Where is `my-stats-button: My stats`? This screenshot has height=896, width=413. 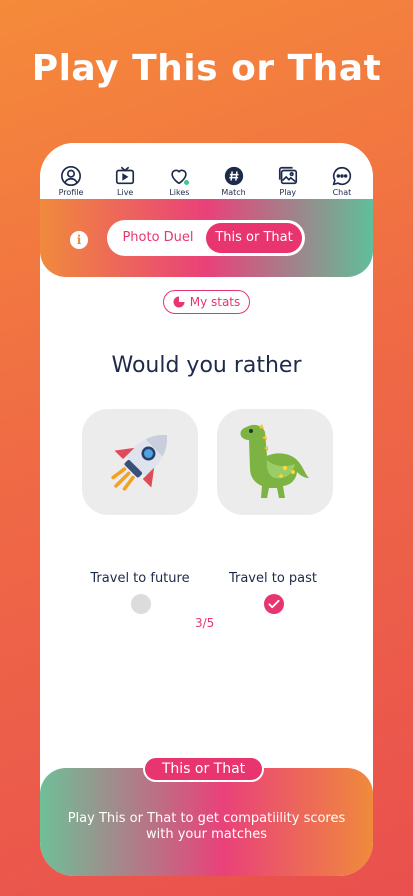 my-stats-button: My stats is located at coordinates (206, 302).